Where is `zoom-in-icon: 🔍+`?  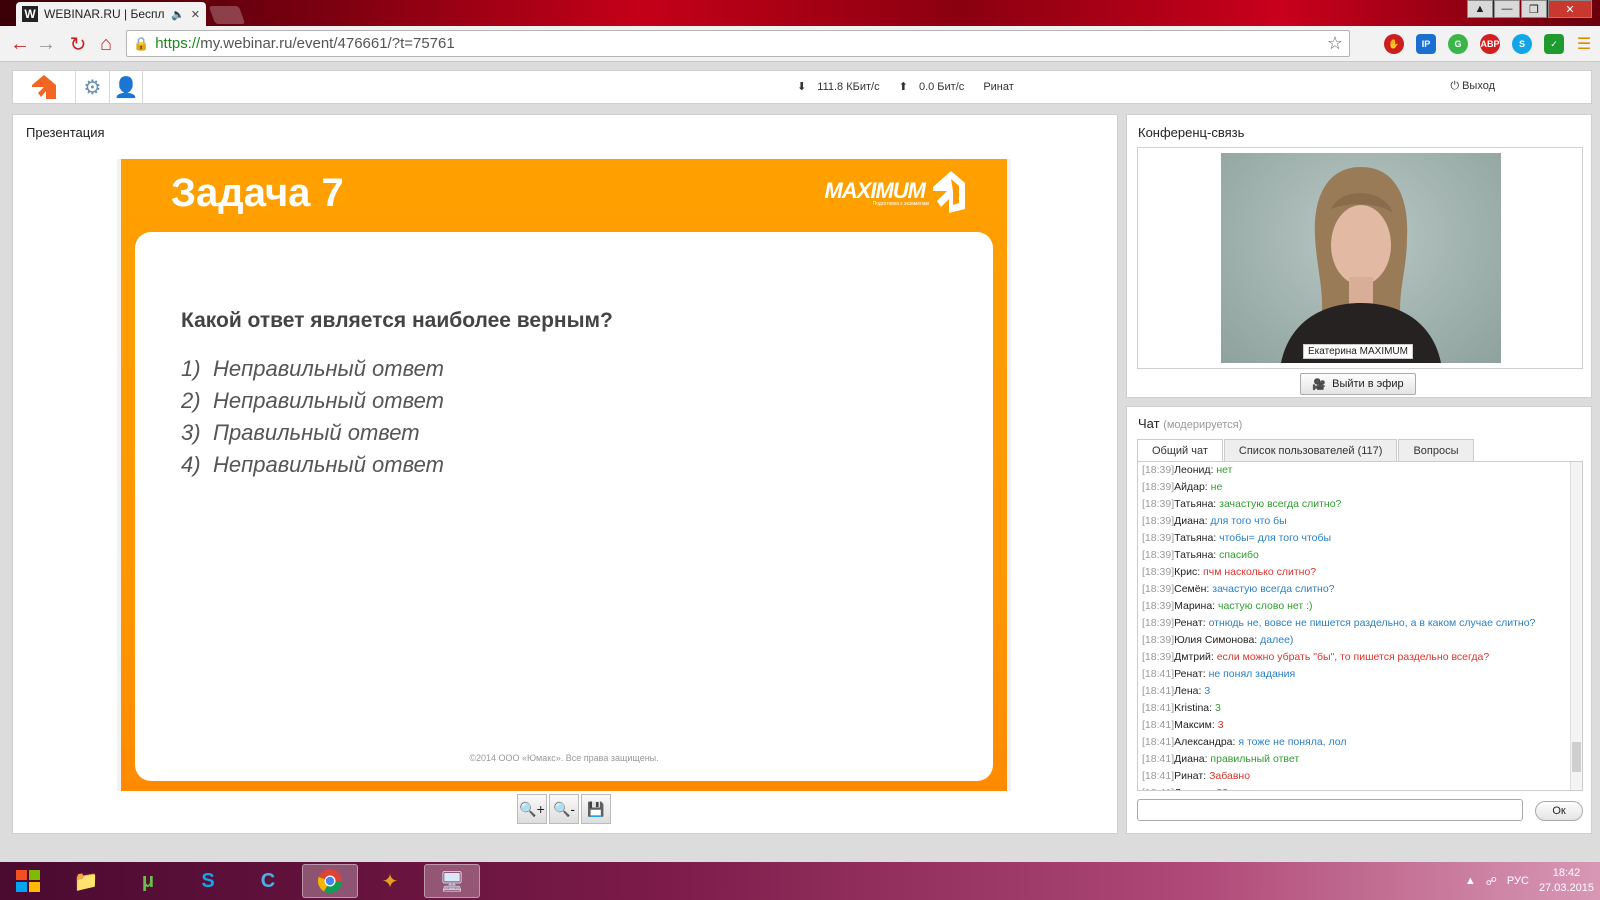 zoom-in-icon: 🔍+ is located at coordinates (532, 809).